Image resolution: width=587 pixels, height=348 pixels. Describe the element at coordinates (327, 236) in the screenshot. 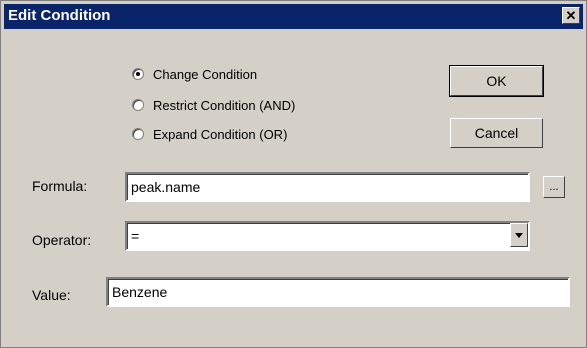

I see `operator-select: =` at that location.